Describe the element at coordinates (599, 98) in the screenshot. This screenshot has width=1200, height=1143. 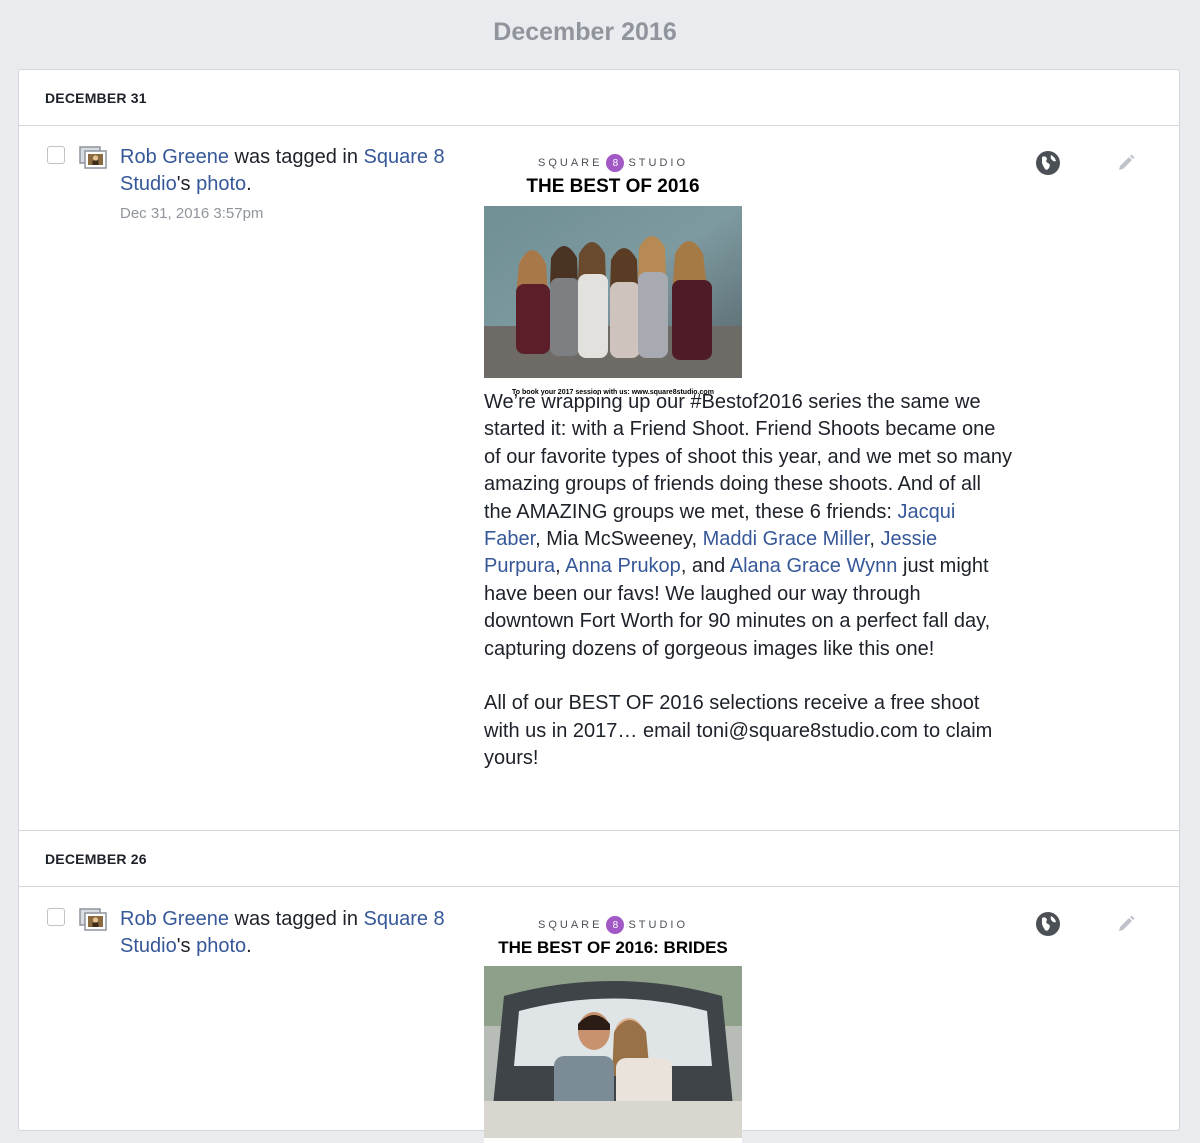
I see `date-header: DECEMBER 31` at that location.